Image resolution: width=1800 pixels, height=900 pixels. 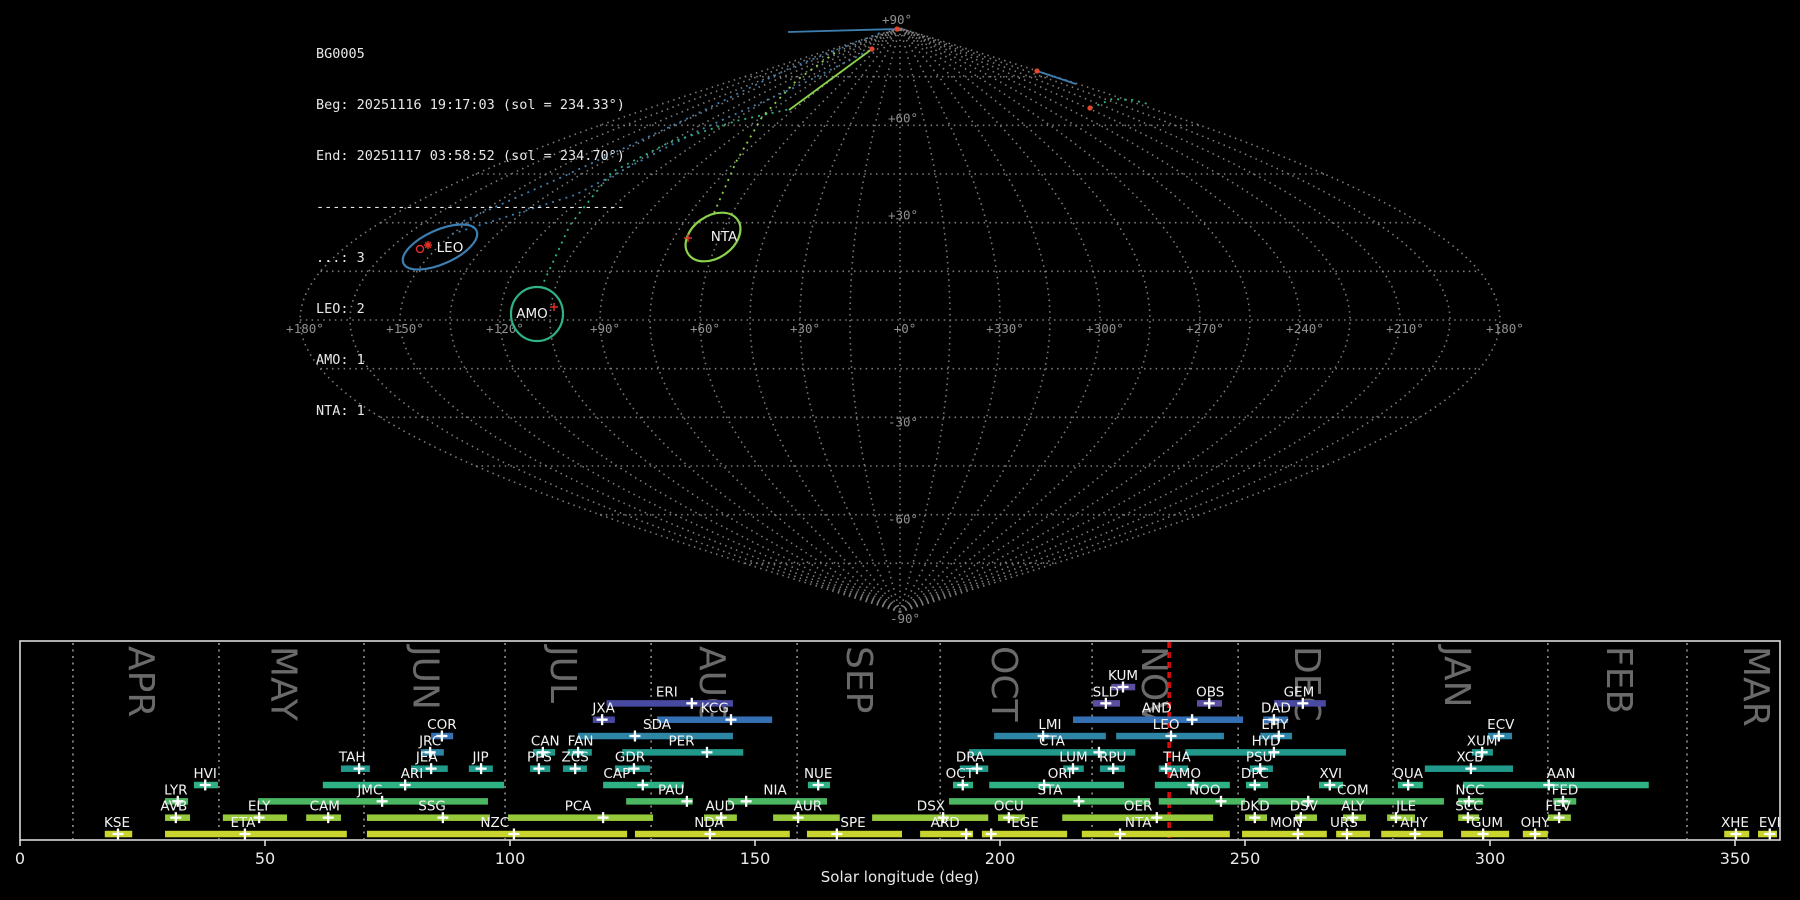 I want to click on camera-id: BG0005, so click(x=340, y=54).